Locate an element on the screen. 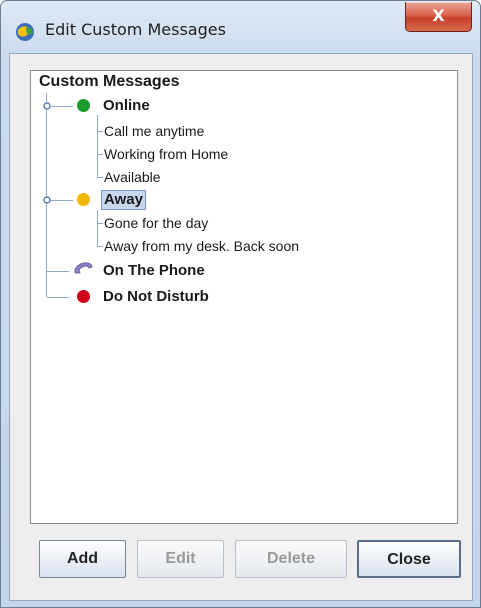 The width and height of the screenshot is (481, 608). edit-button: Edit is located at coordinates (180, 559).